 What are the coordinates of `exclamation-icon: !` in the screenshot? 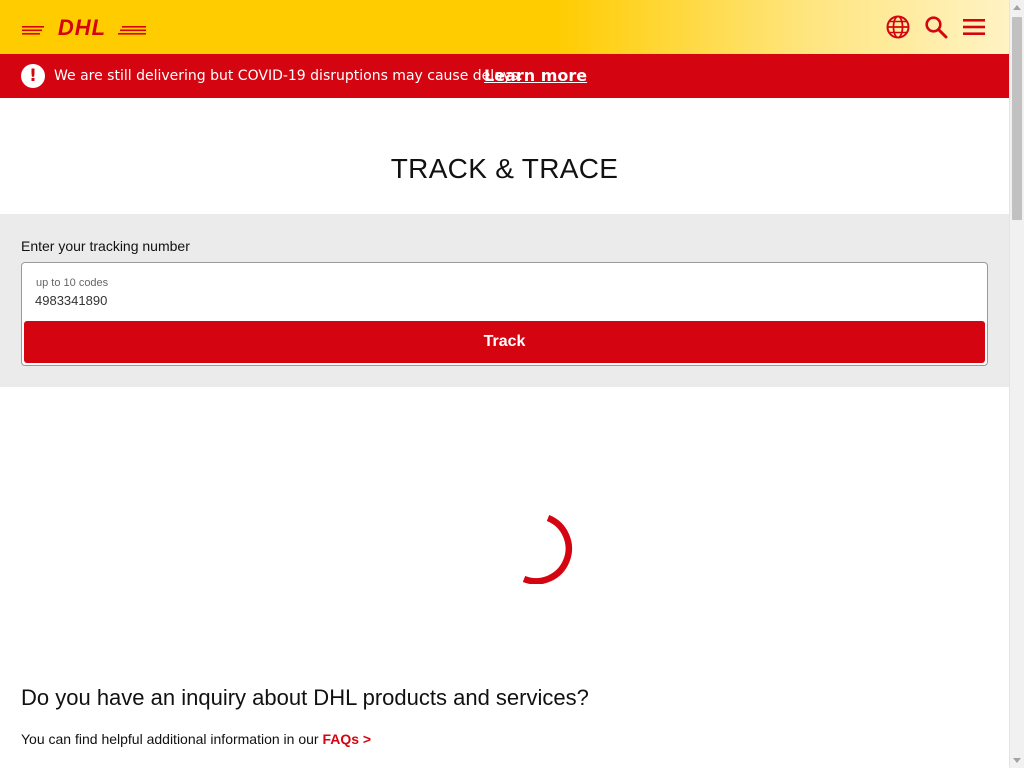 It's located at (33, 76).